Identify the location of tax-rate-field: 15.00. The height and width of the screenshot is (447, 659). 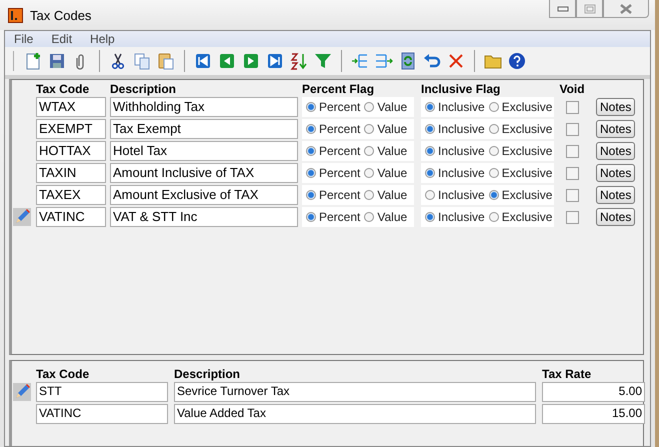
(593, 414).